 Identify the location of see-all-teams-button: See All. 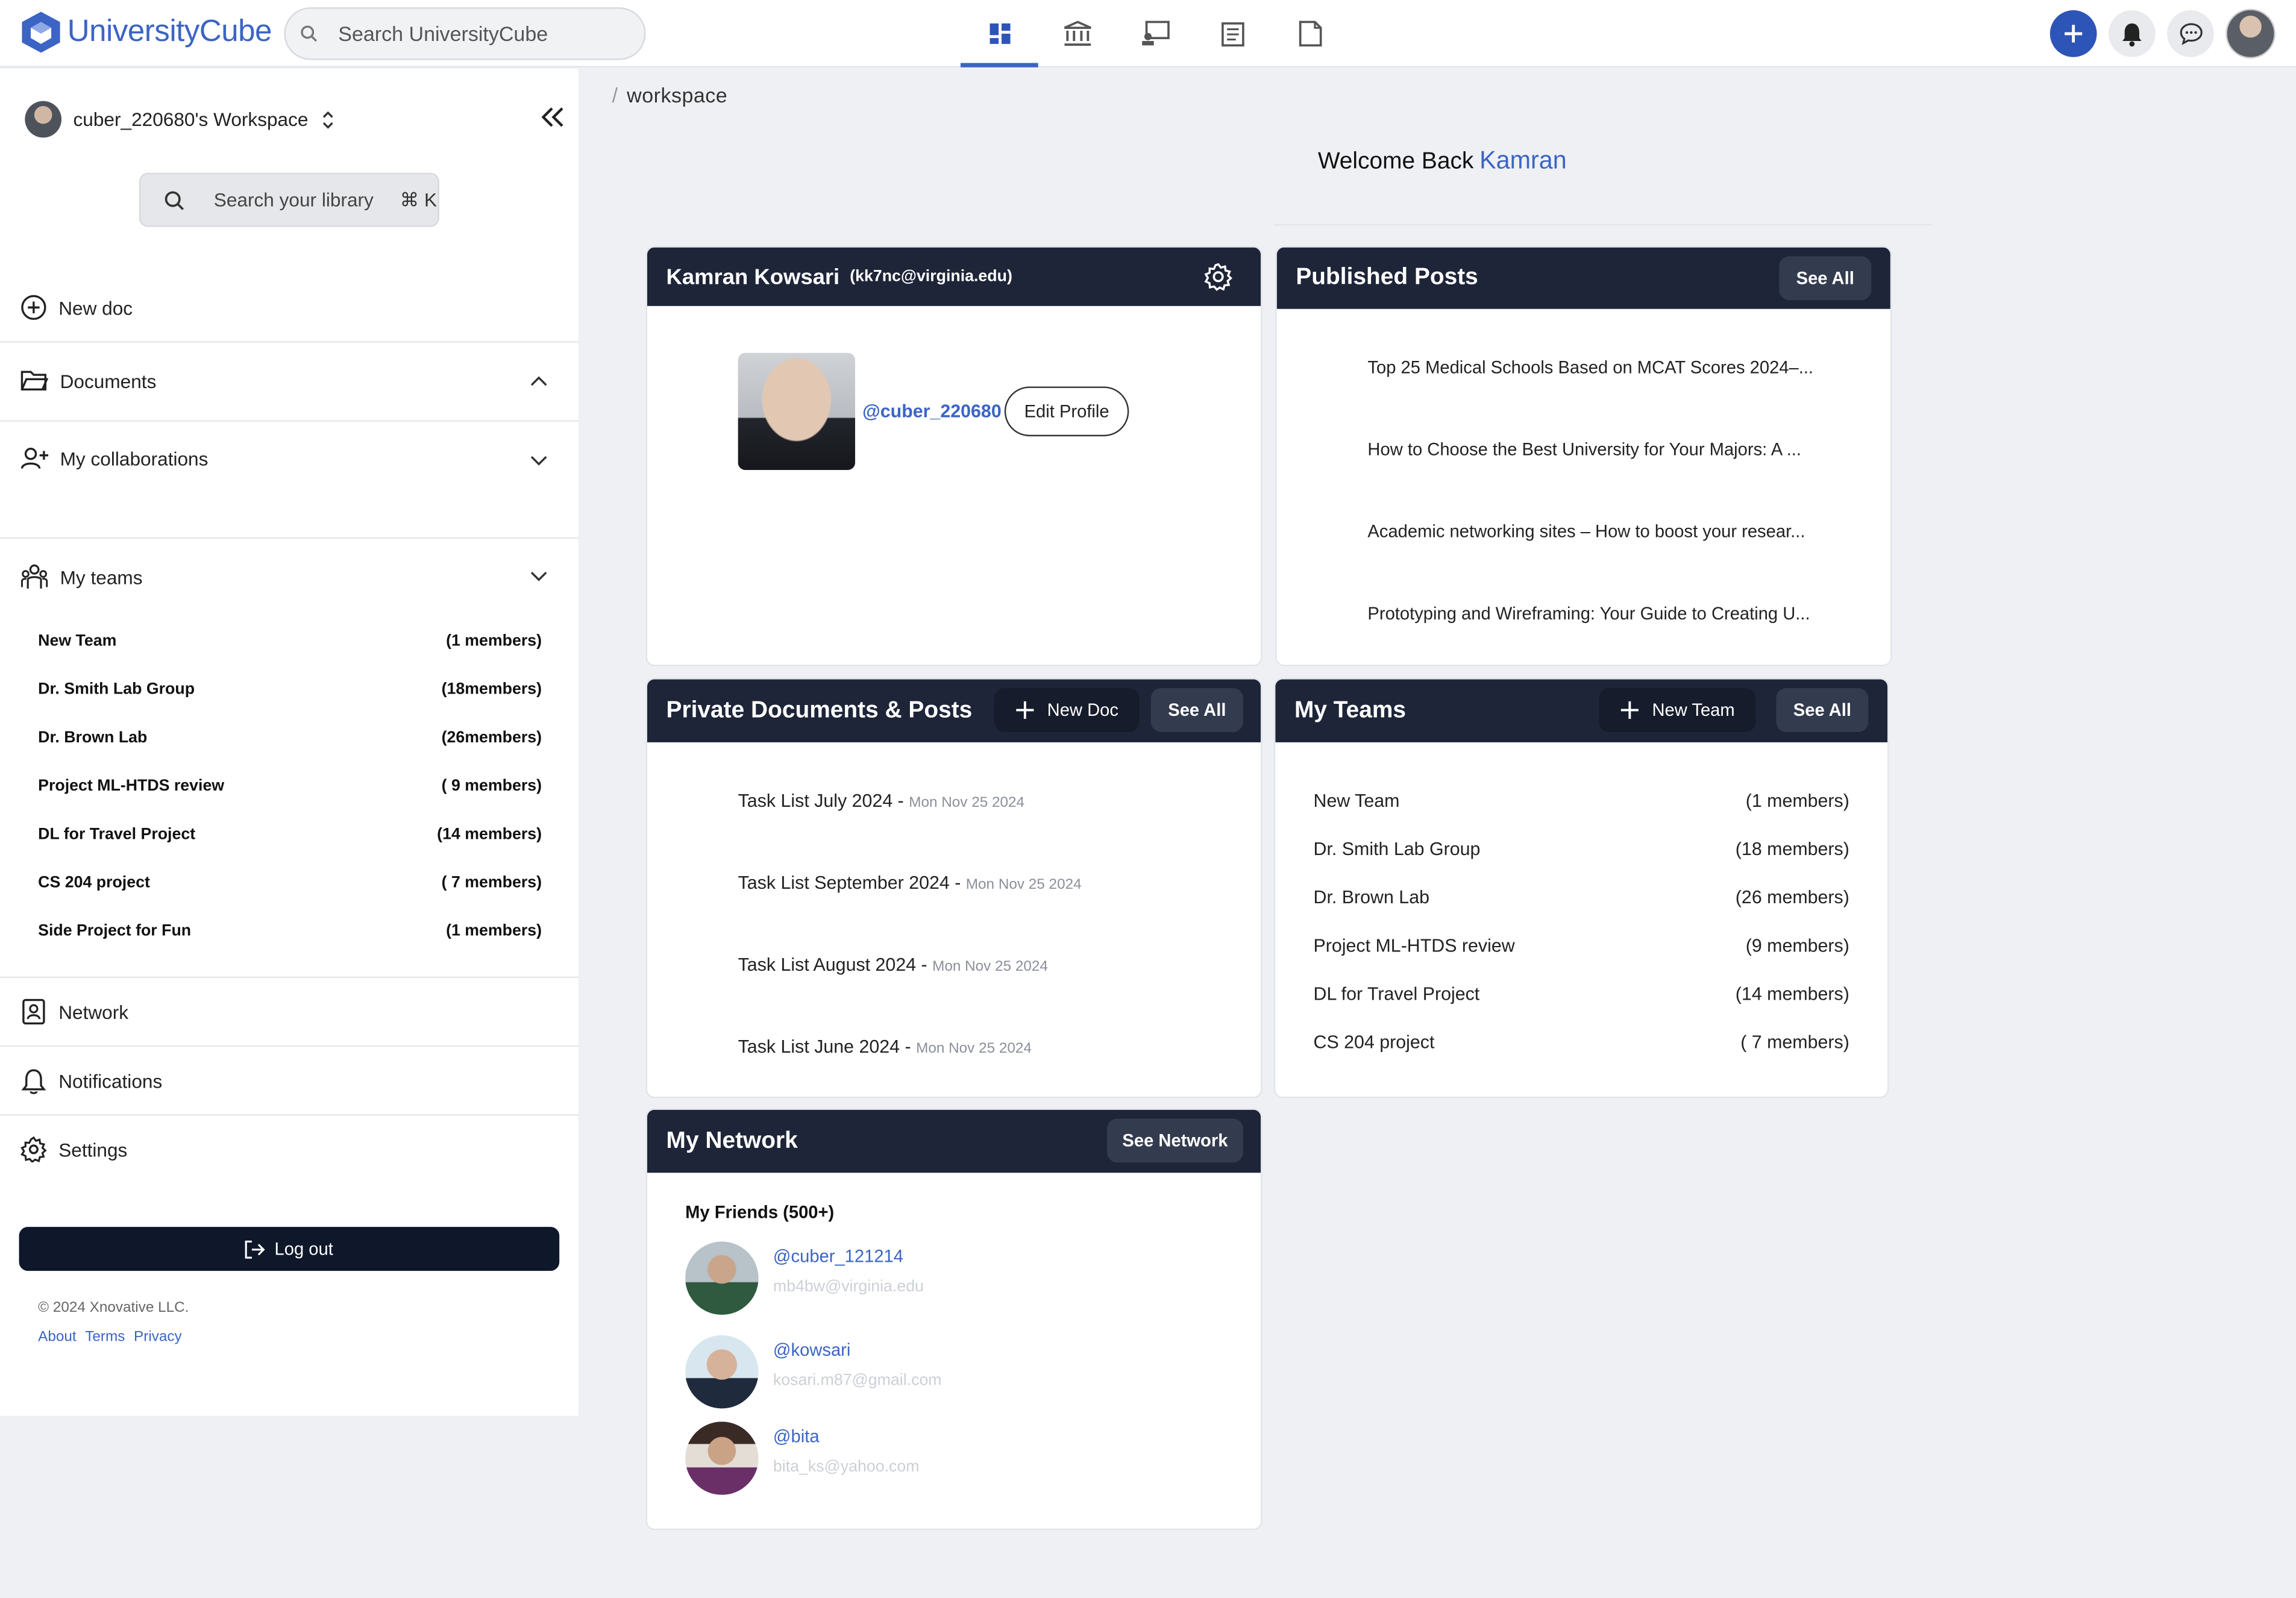
(1823, 710).